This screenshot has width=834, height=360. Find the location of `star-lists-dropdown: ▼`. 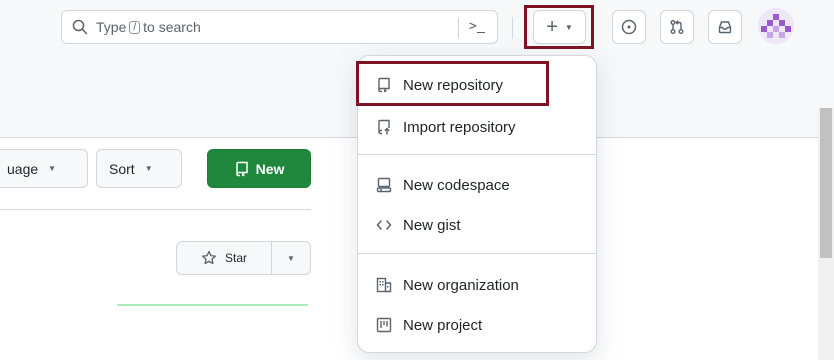

star-lists-dropdown: ▼ is located at coordinates (291, 258).